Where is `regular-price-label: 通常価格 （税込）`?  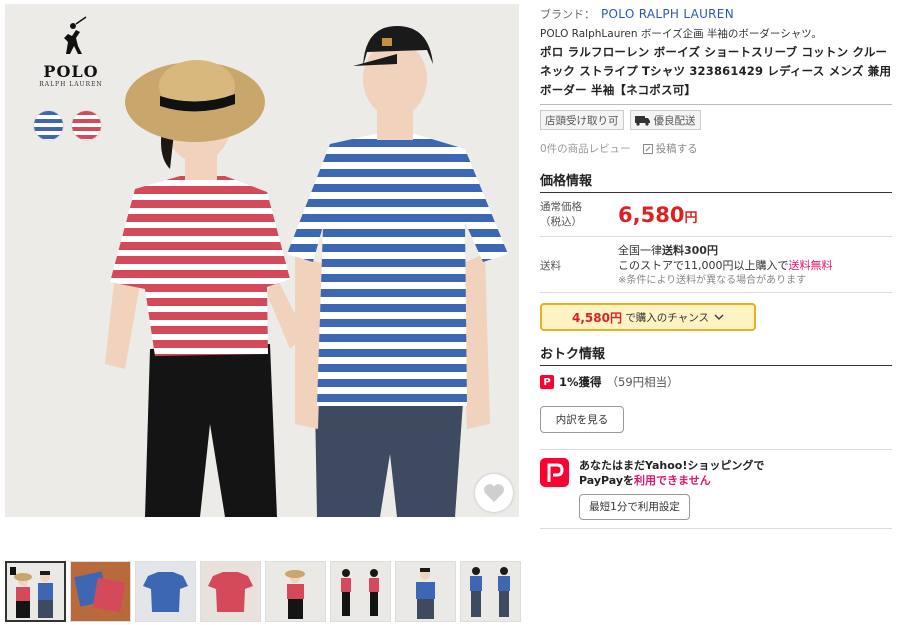
regular-price-label: 通常価格 （税込） is located at coordinates (575, 215).